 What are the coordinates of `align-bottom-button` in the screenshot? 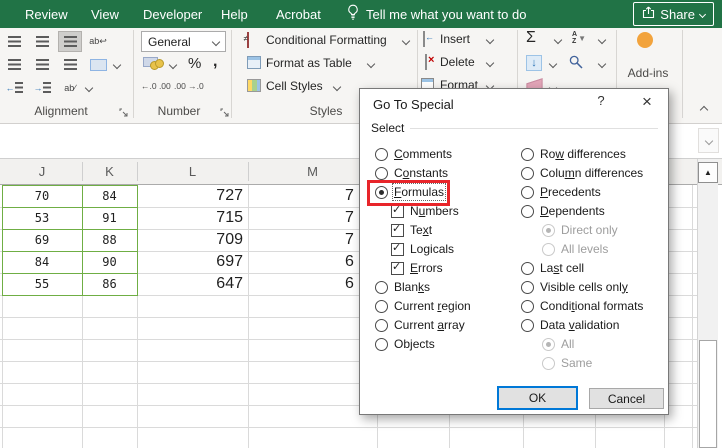 It's located at (70, 41).